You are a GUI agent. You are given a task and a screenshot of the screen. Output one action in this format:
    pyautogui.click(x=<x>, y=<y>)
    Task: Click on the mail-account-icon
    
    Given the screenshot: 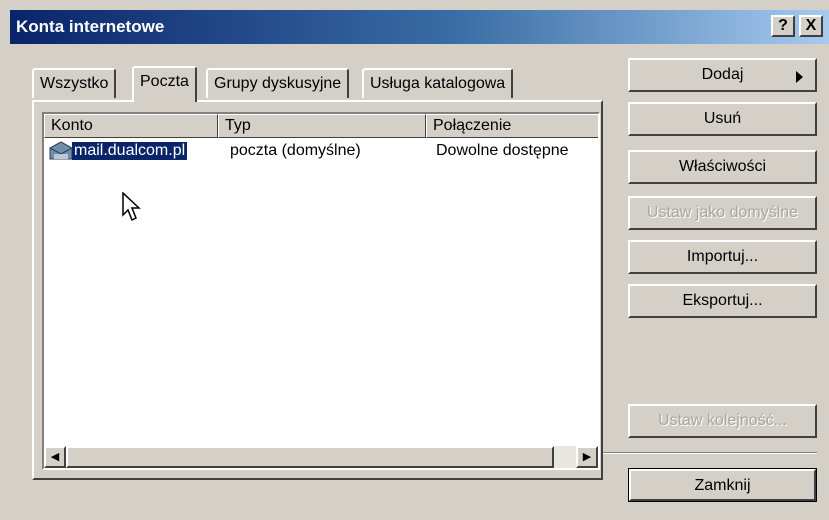 What is the action you would take?
    pyautogui.click(x=61, y=153)
    